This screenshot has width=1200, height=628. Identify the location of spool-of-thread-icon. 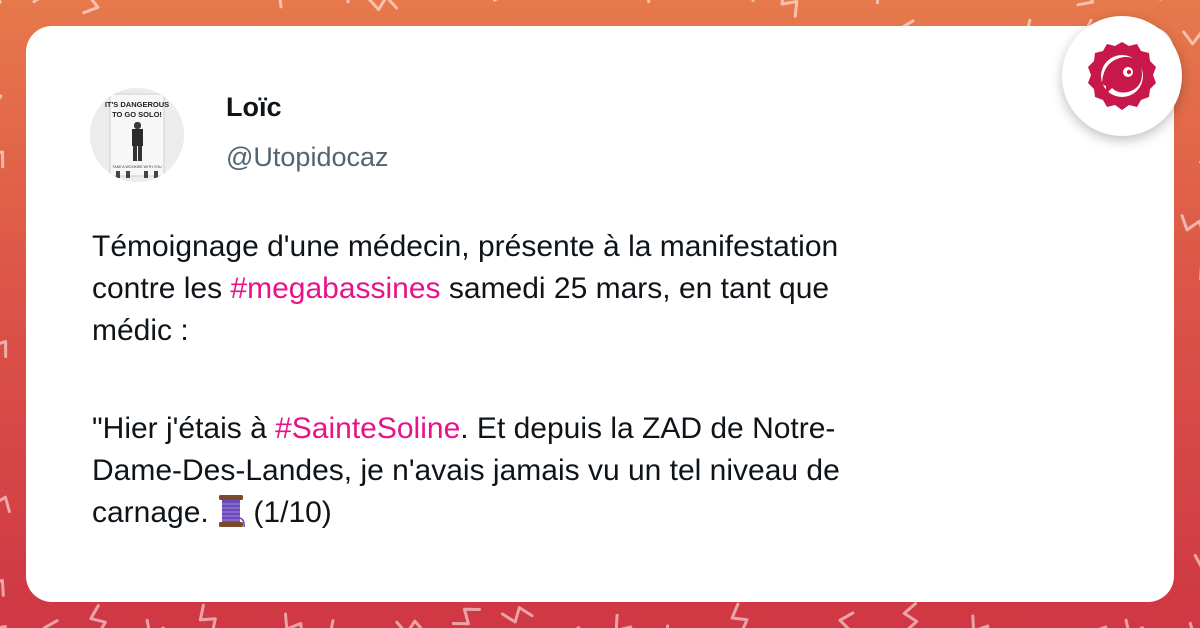
(231, 511).